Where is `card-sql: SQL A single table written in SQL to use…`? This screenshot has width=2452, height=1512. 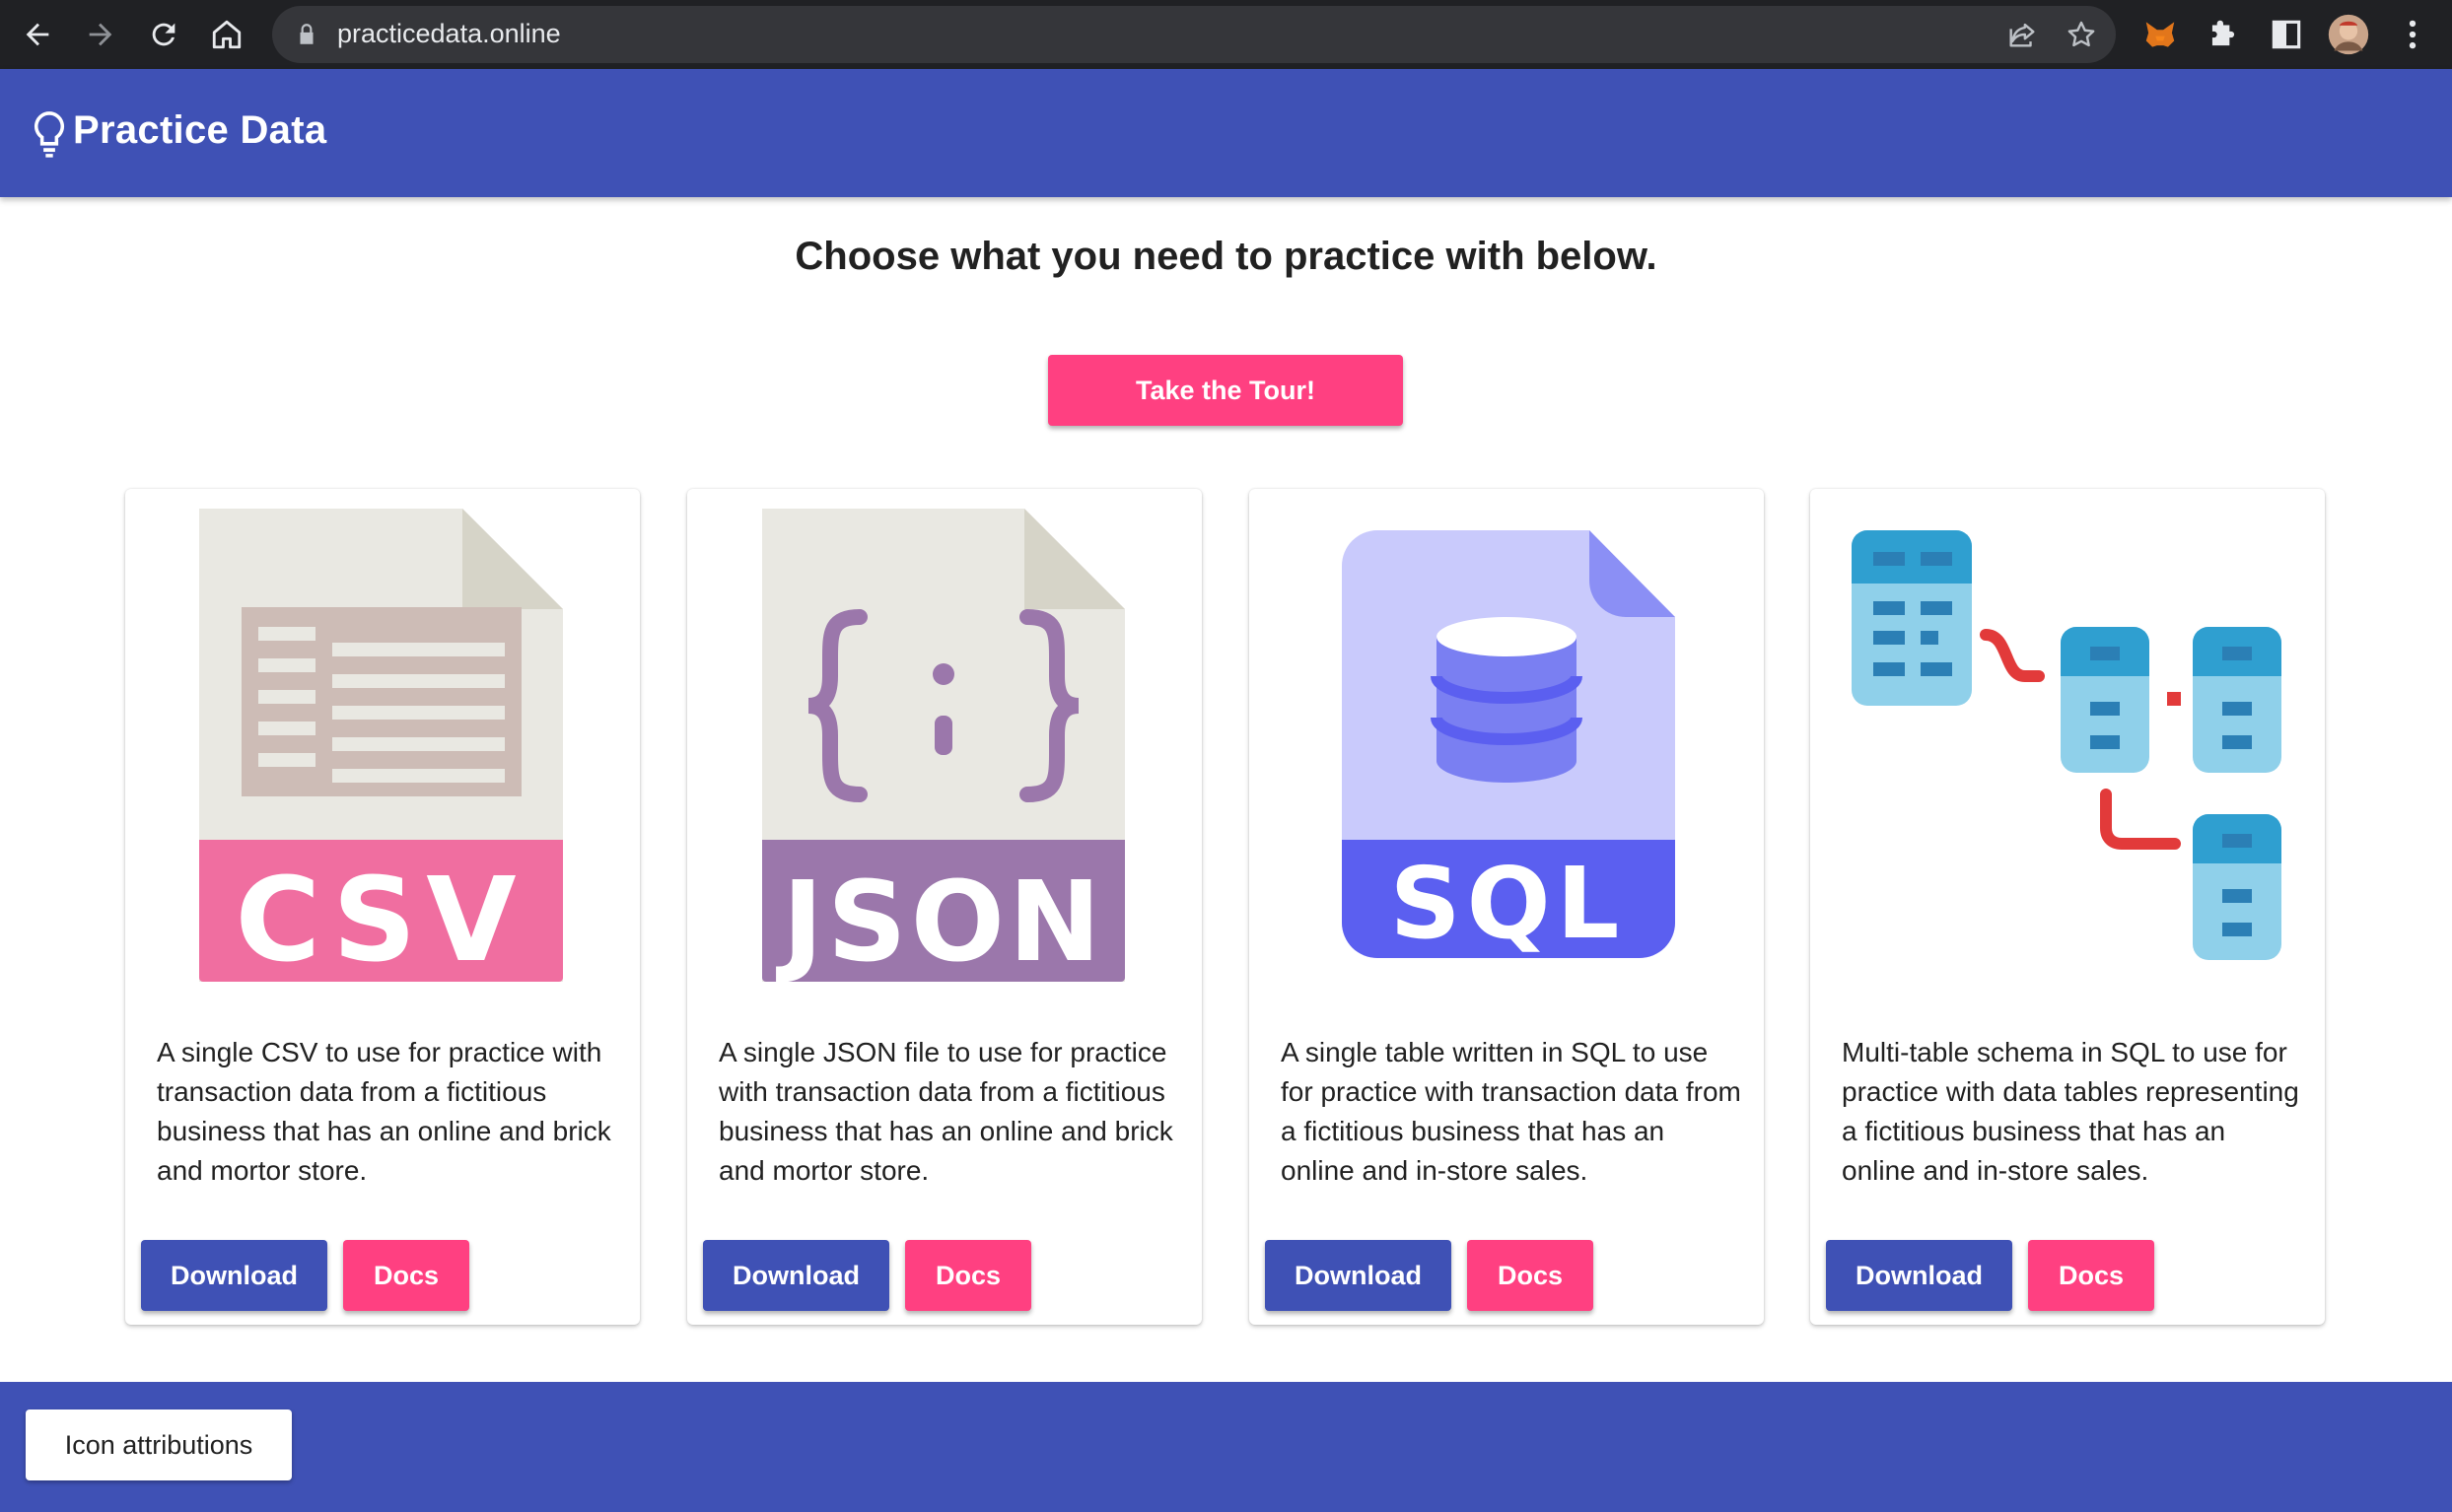 card-sql: SQL A single table written in SQL to use… is located at coordinates (1506, 907).